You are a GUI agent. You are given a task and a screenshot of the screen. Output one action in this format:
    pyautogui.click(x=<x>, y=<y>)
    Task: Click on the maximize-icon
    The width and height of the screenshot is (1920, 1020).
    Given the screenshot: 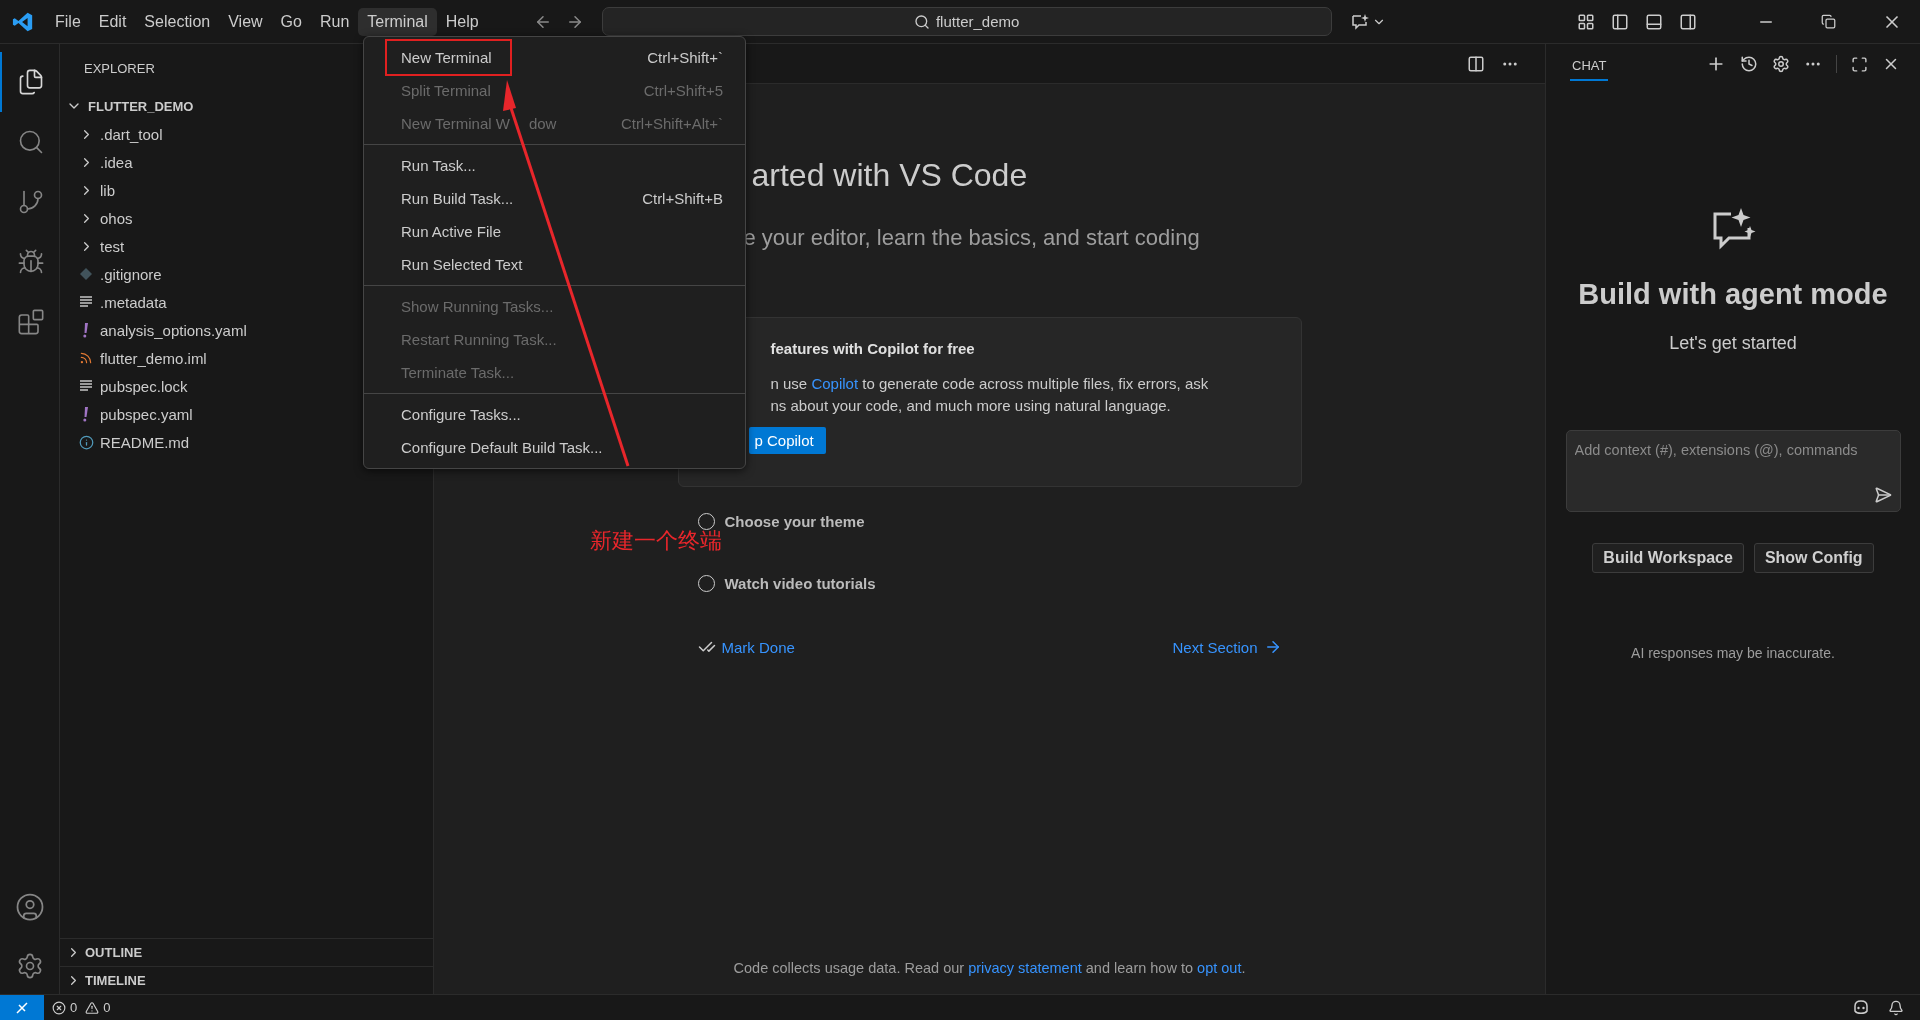 What is the action you would take?
    pyautogui.click(x=1859, y=64)
    